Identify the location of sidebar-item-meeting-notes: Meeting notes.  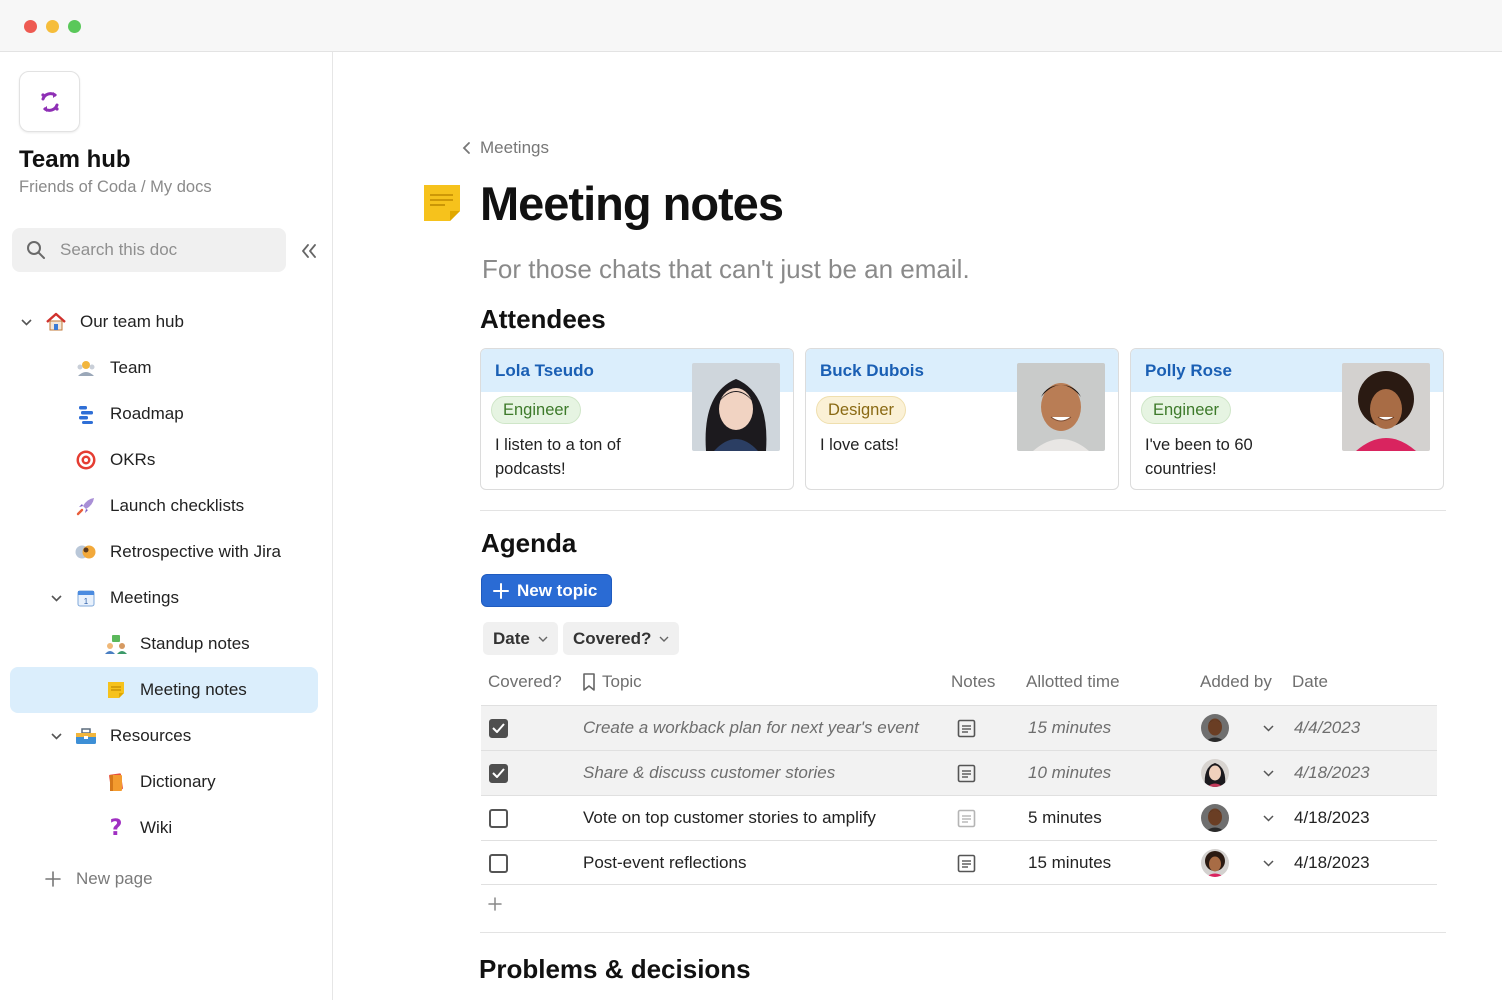
(164, 690).